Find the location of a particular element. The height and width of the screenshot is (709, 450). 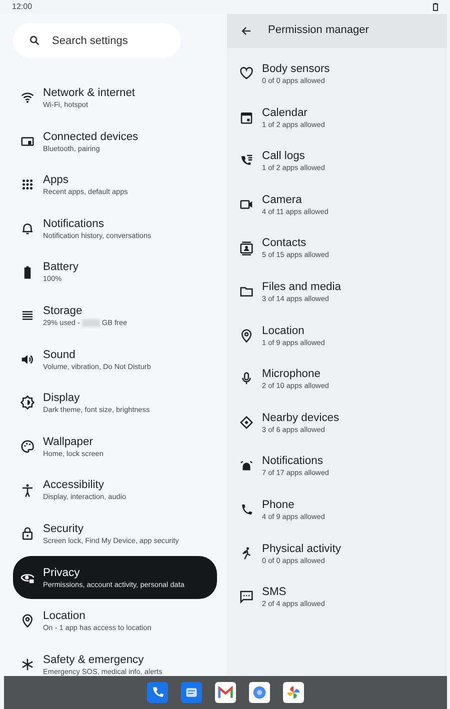

item-title: Storage is located at coordinates (63, 311).